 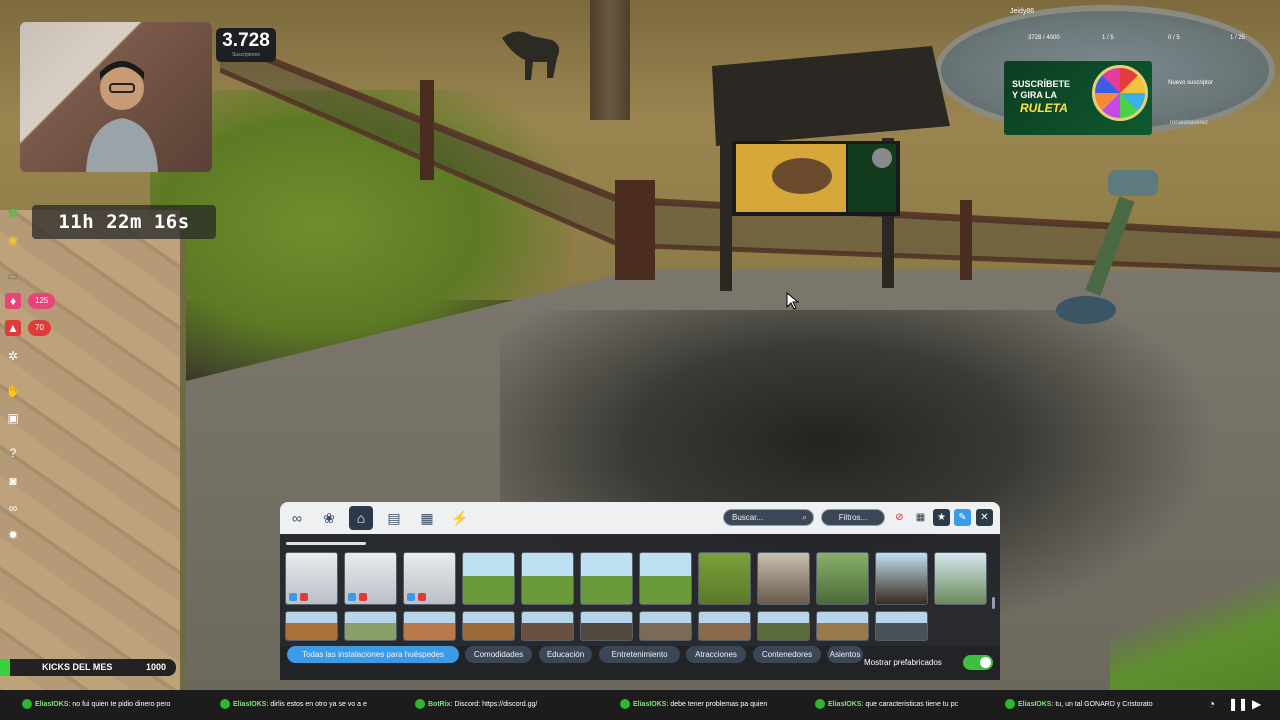 What do you see at coordinates (476, 705) in the screenshot?
I see `chat-message: BotRix: Discord: https://discord.gg/` at bounding box center [476, 705].